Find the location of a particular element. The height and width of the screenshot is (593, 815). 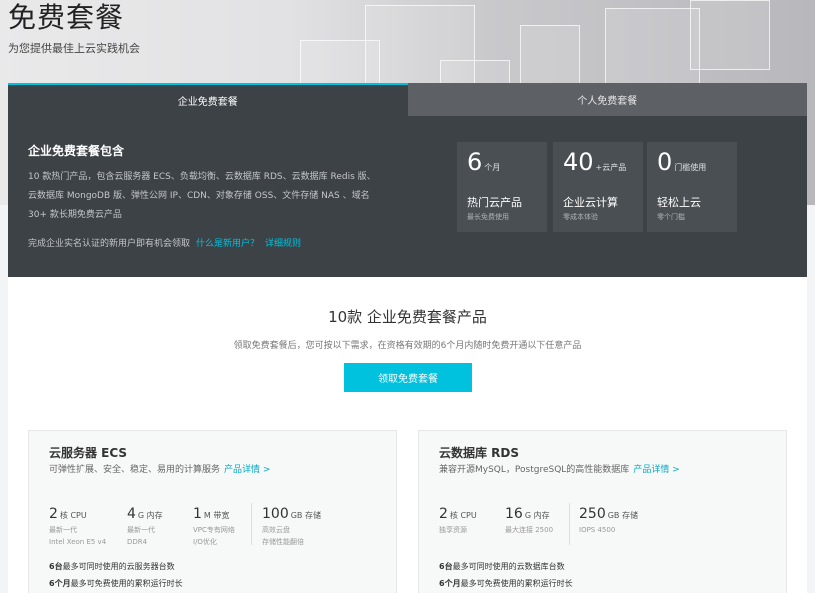

spec-memory: 4G 内存 最新一代 DDR4 is located at coordinates (145, 525).